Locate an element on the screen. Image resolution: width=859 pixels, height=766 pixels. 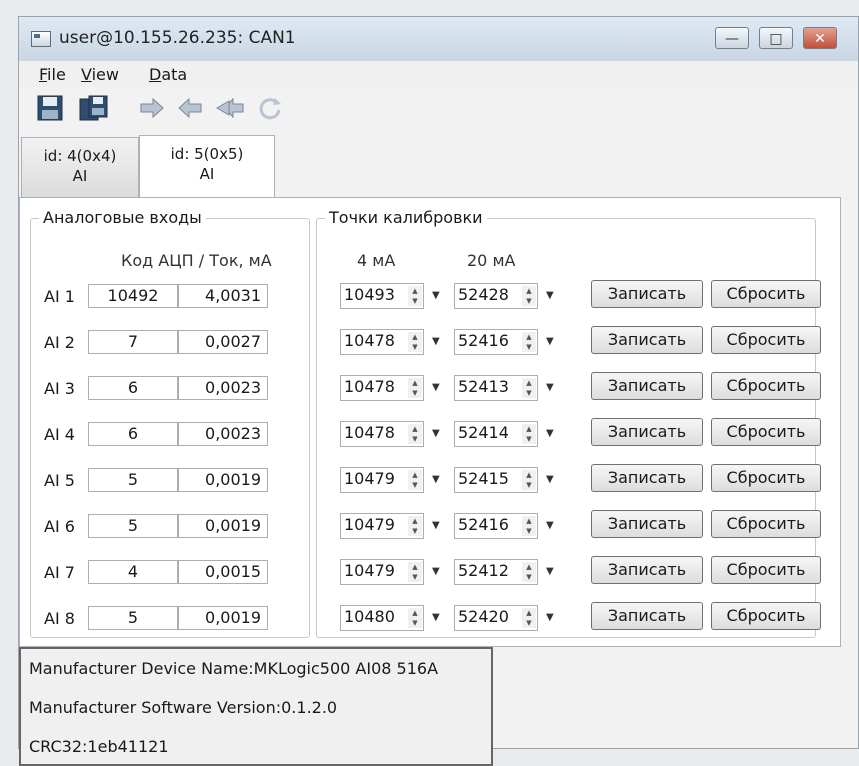
menu-view: View is located at coordinates (100, 74).